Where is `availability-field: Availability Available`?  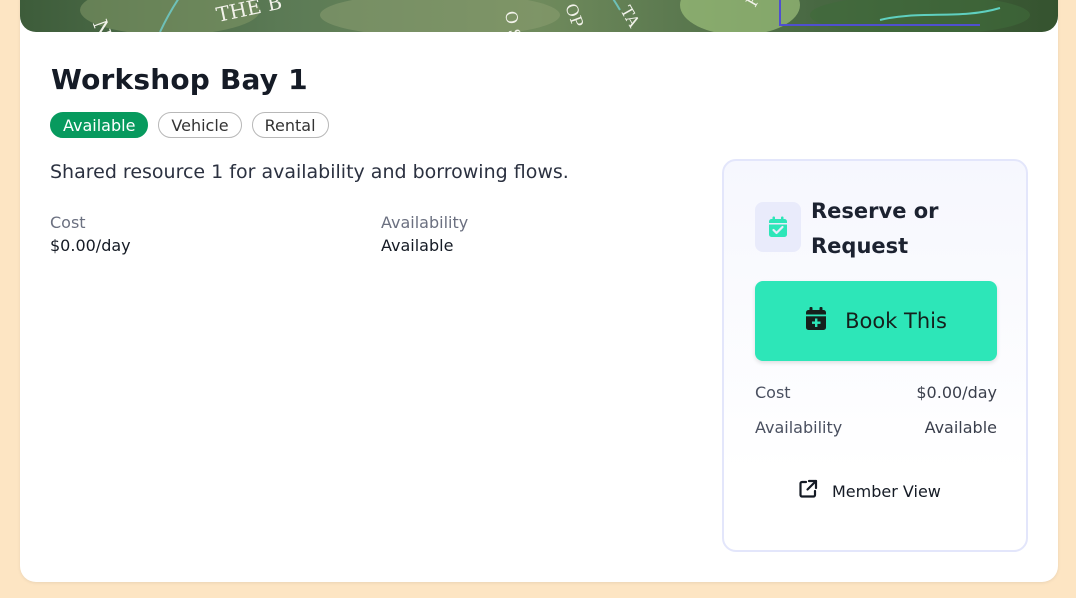 availability-field: Availability Available is located at coordinates (424, 234).